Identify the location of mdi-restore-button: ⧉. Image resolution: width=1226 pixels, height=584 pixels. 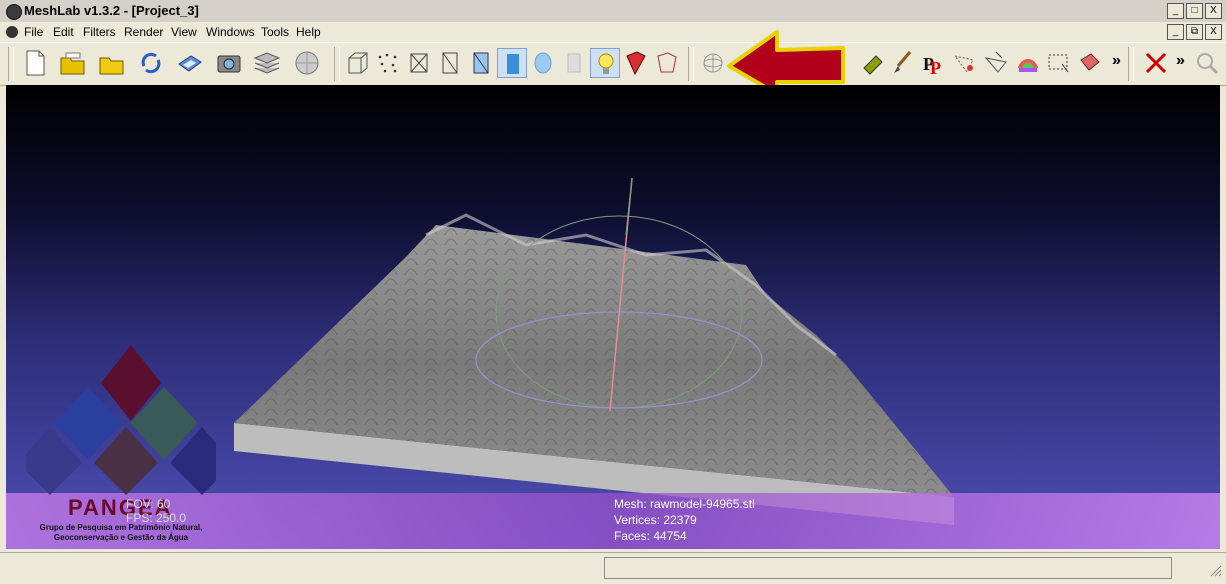
(1194, 32).